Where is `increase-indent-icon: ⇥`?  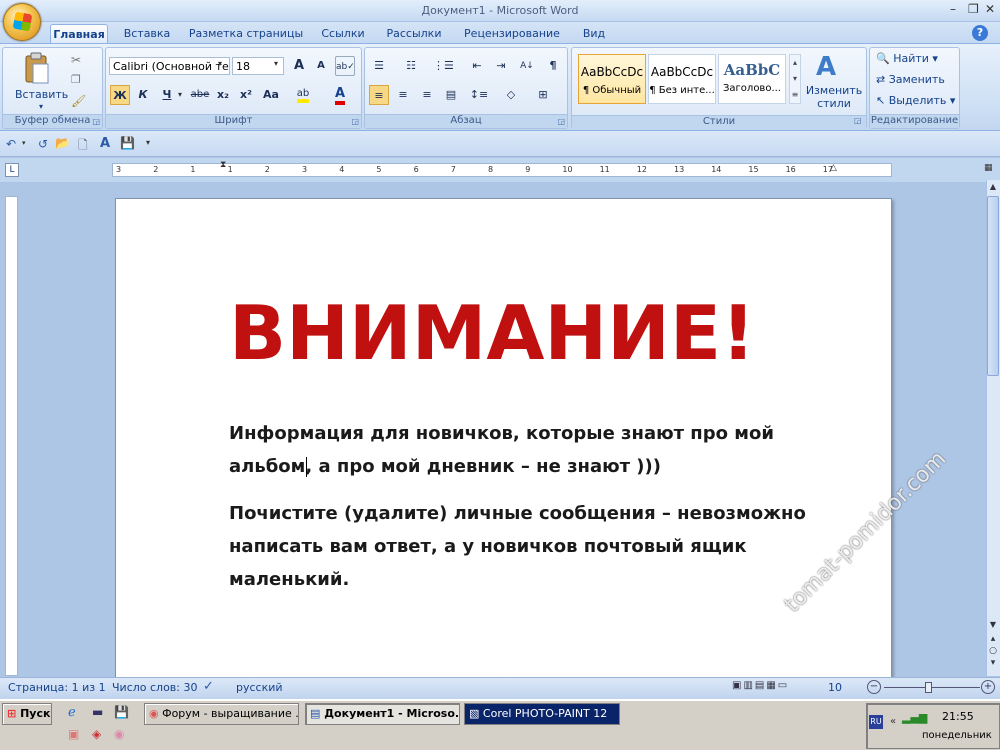 increase-indent-icon: ⇥ is located at coordinates (501, 66).